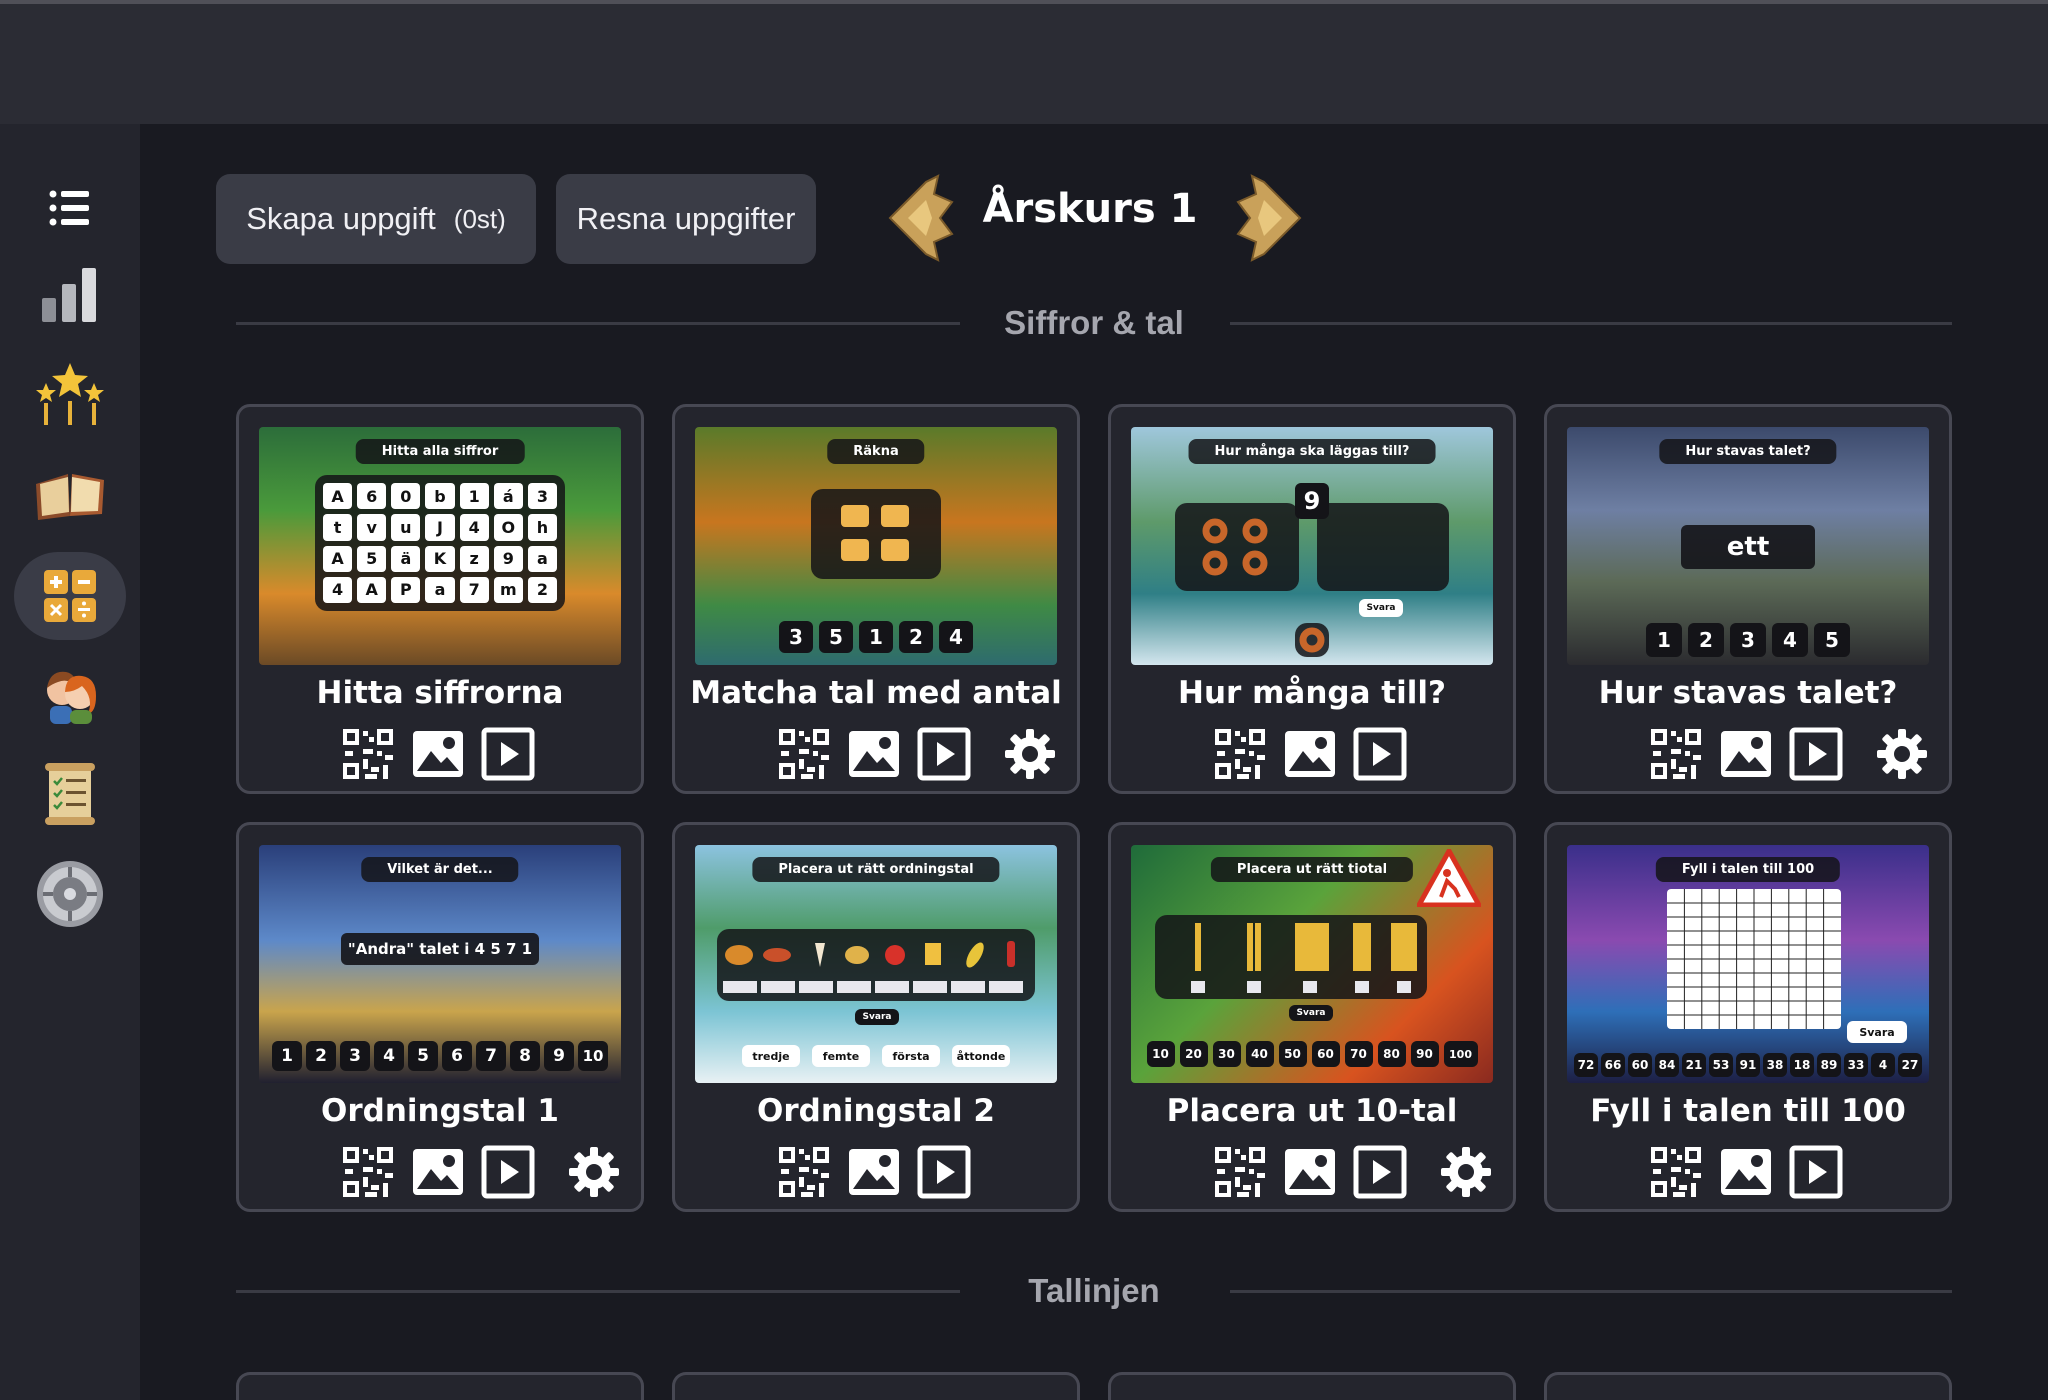 This screenshot has height=1400, width=2048. What do you see at coordinates (1237, 547) in the screenshot?
I see `left-count-box` at bounding box center [1237, 547].